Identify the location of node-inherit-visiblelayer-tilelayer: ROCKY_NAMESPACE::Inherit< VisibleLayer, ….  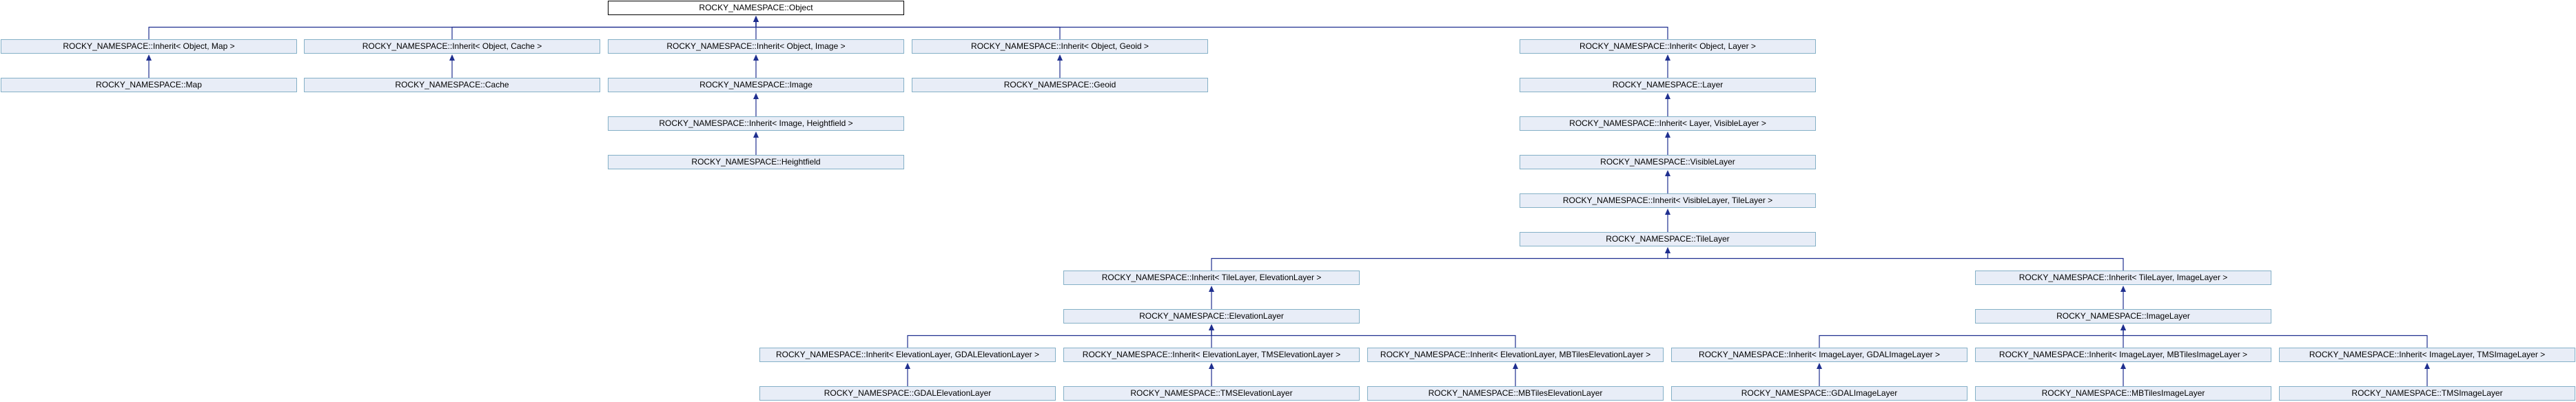
(1668, 200).